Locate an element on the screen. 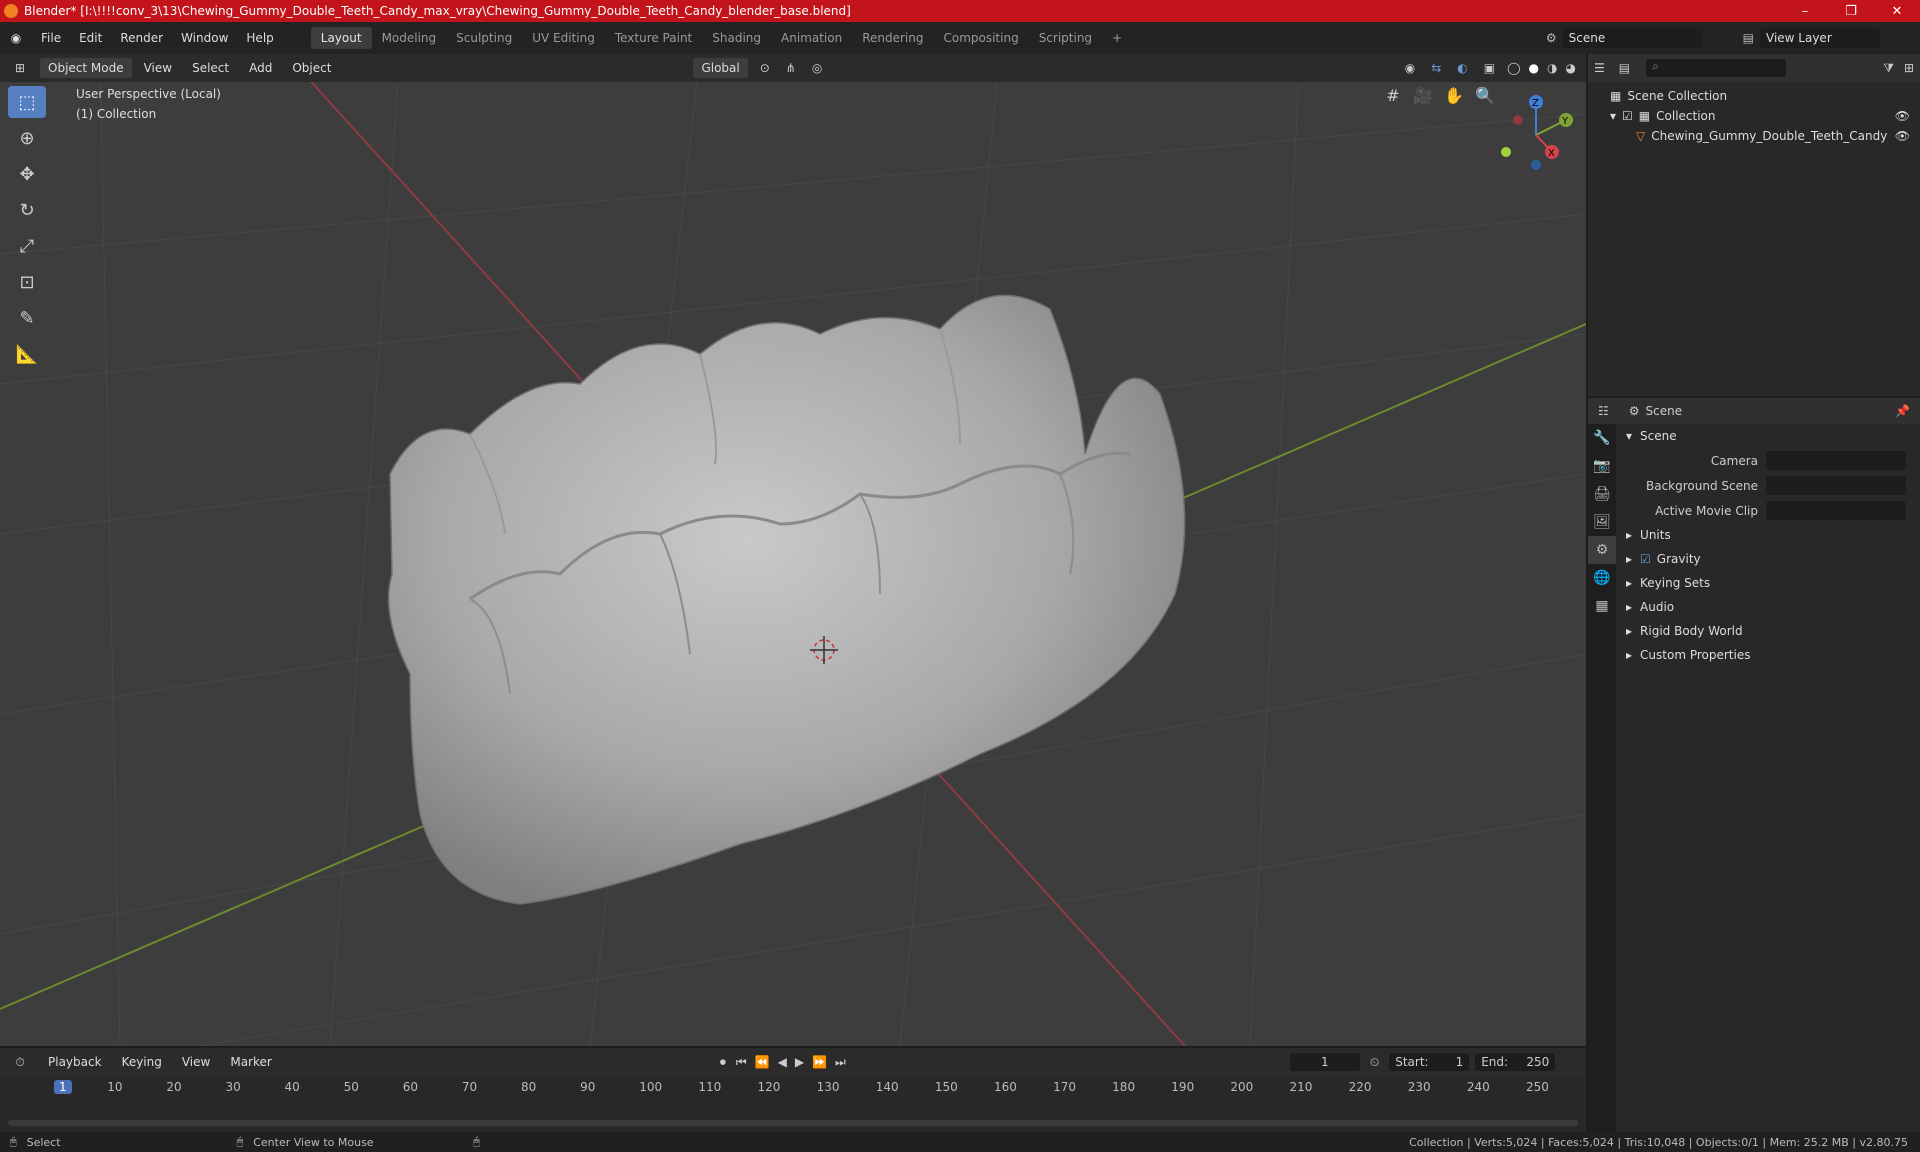 The width and height of the screenshot is (1920, 1152). tab-rendering: Rendering is located at coordinates (892, 38).